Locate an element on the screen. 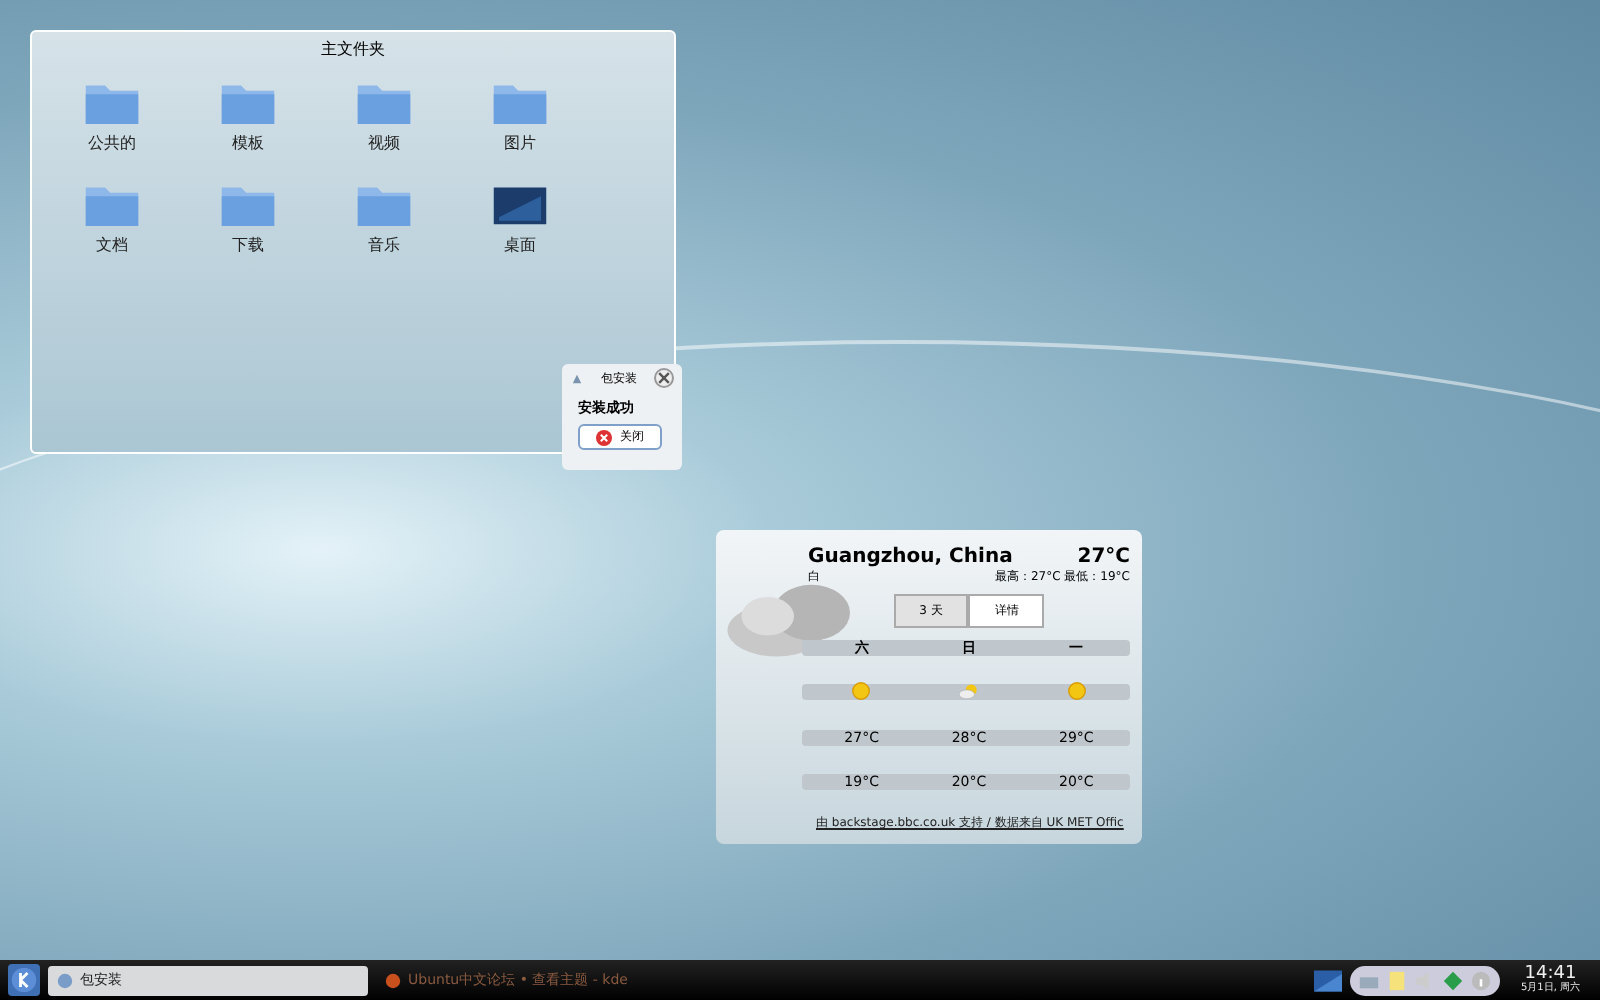 Image resolution: width=1600 pixels, height=1000 pixels. update-icon is located at coordinates (1453, 980).